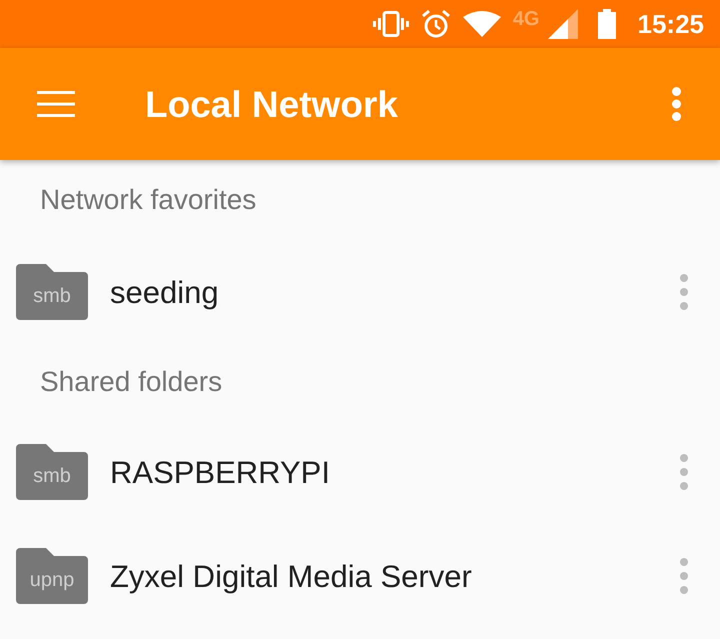 This screenshot has width=720, height=639. What do you see at coordinates (563, 24) in the screenshot?
I see `cellular-signal-icon` at bounding box center [563, 24].